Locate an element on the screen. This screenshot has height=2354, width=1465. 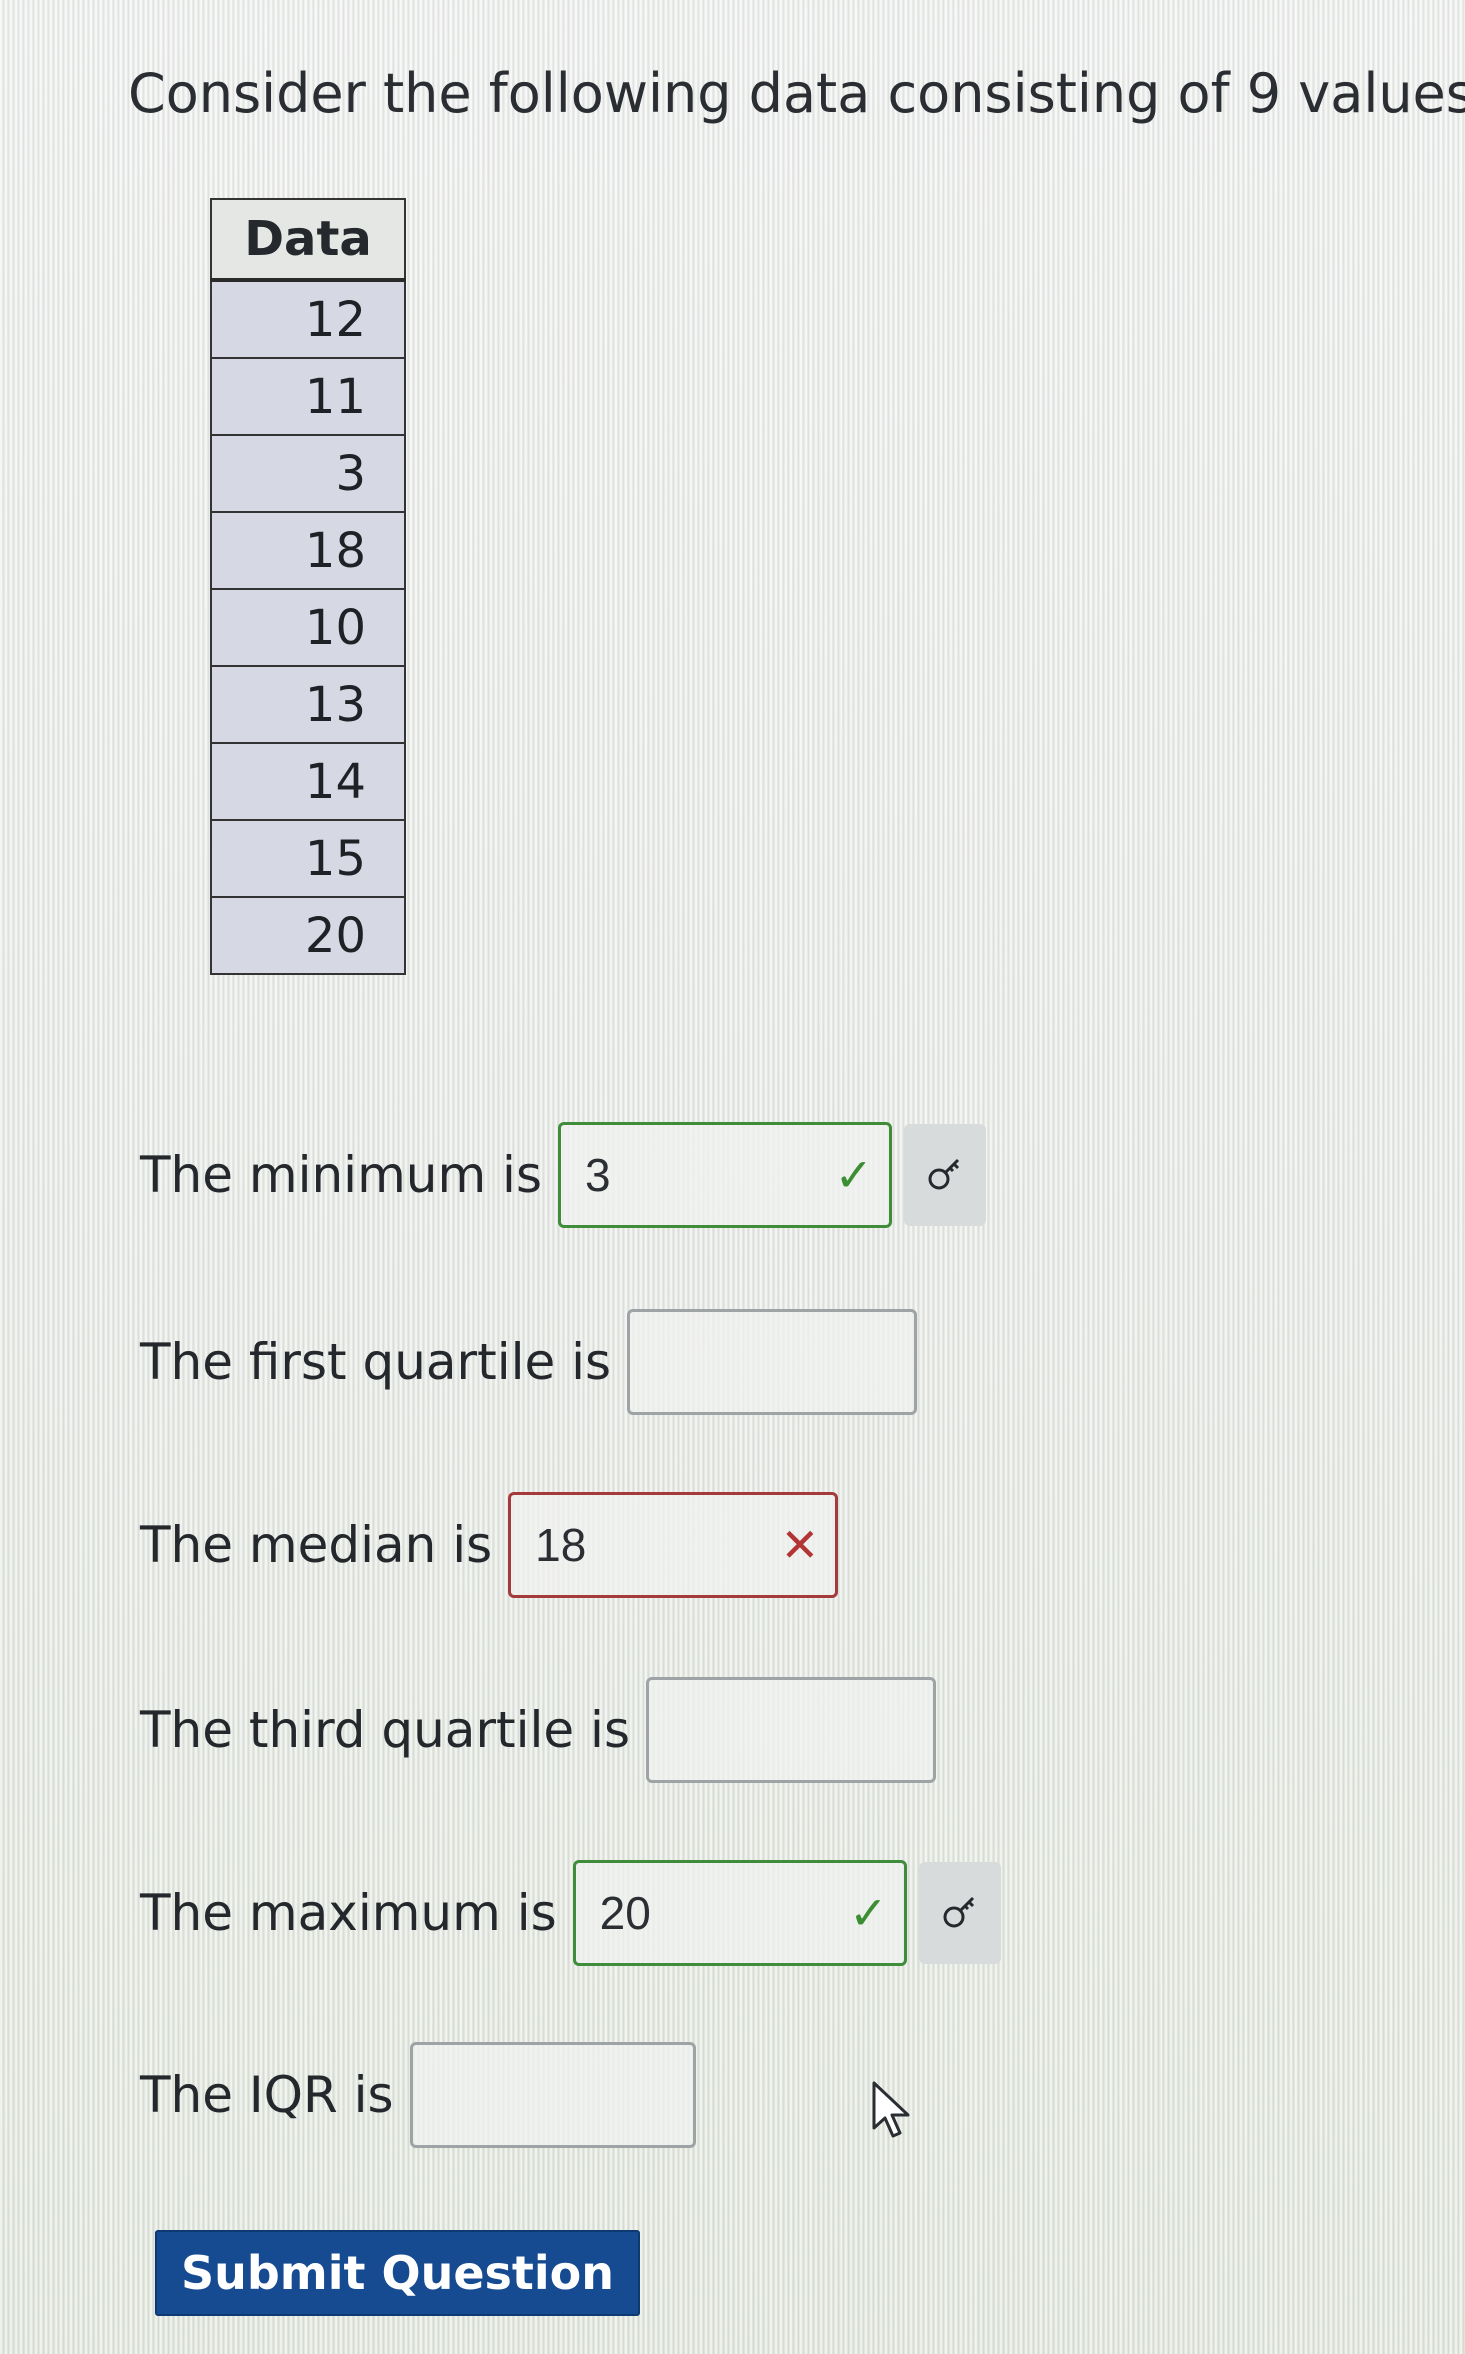
data-table-cell: 18 is located at coordinates (308, 550).